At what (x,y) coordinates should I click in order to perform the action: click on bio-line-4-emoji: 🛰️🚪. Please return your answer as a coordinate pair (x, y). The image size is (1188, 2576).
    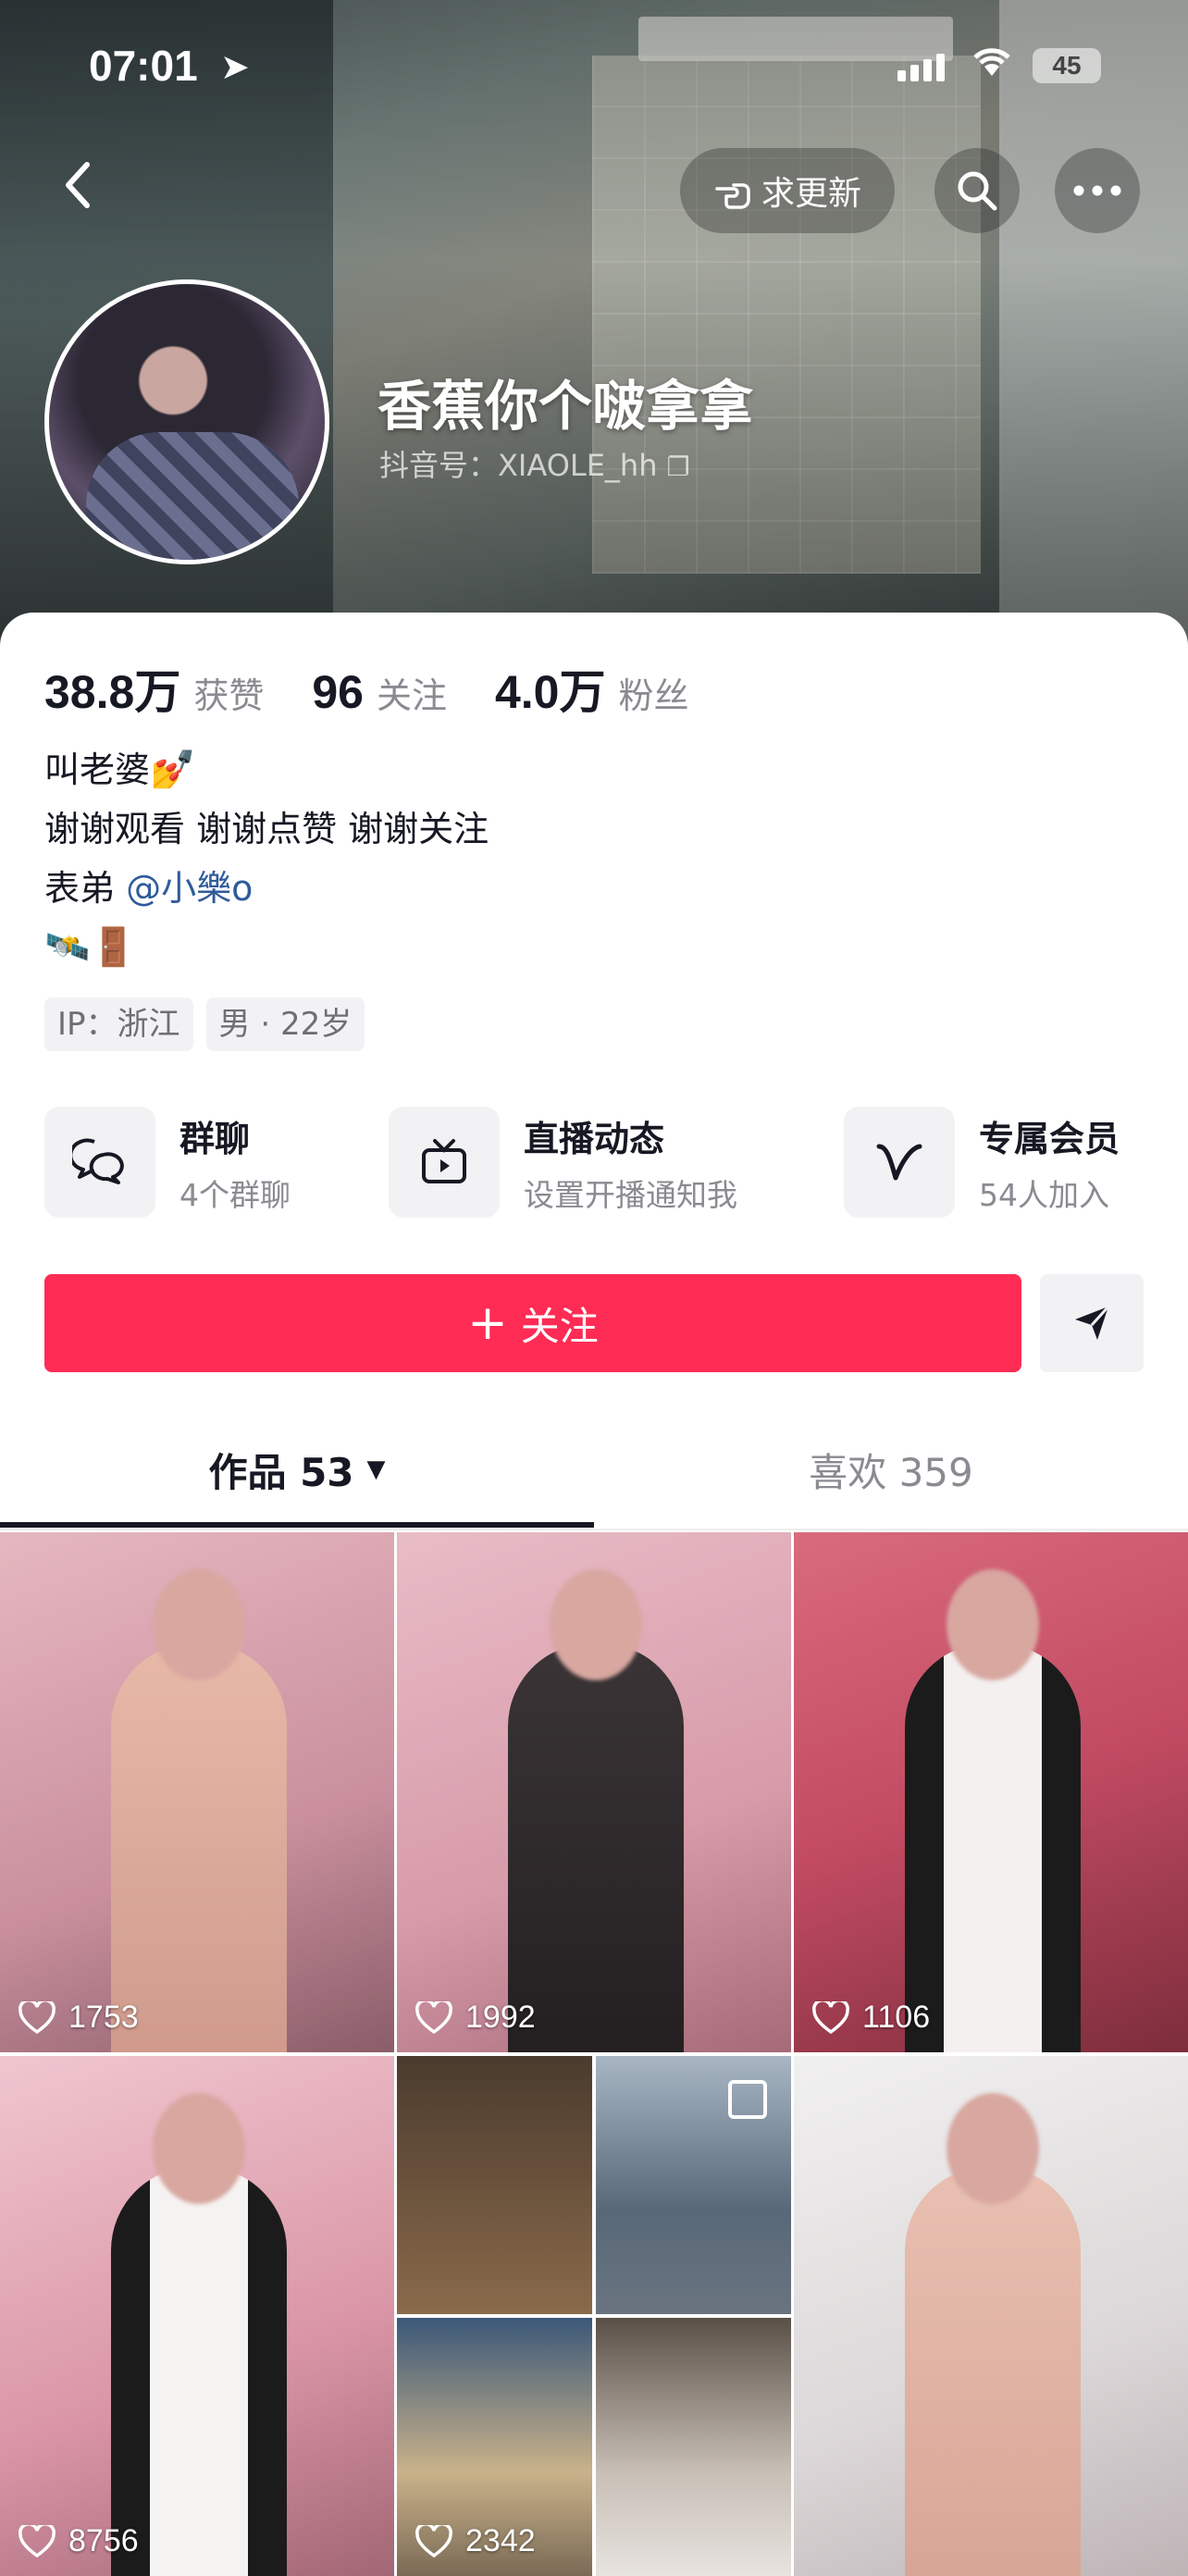
    Looking at the image, I should click on (91, 947).